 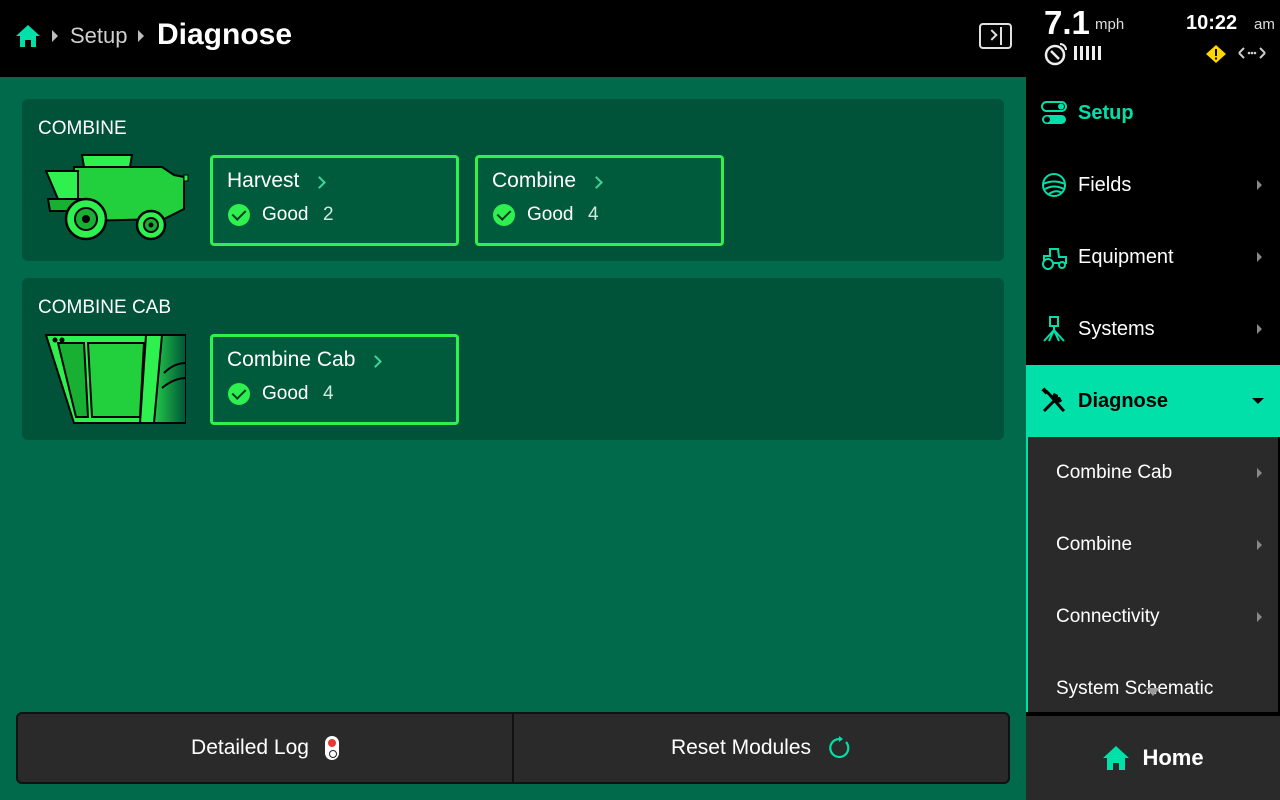 I want to click on submenu-item-combine: Combine, so click(x=1153, y=545).